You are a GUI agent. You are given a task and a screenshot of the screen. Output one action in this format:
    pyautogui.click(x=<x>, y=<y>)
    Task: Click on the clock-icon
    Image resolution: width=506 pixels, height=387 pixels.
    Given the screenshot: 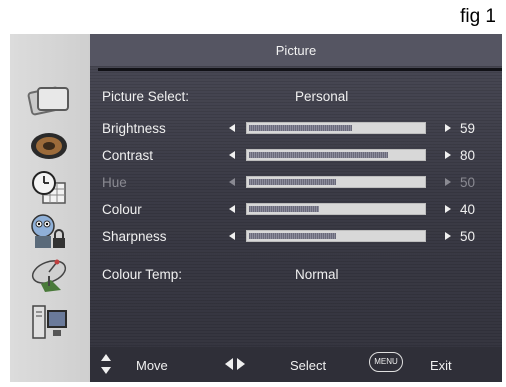 What is the action you would take?
    pyautogui.click(x=49, y=188)
    